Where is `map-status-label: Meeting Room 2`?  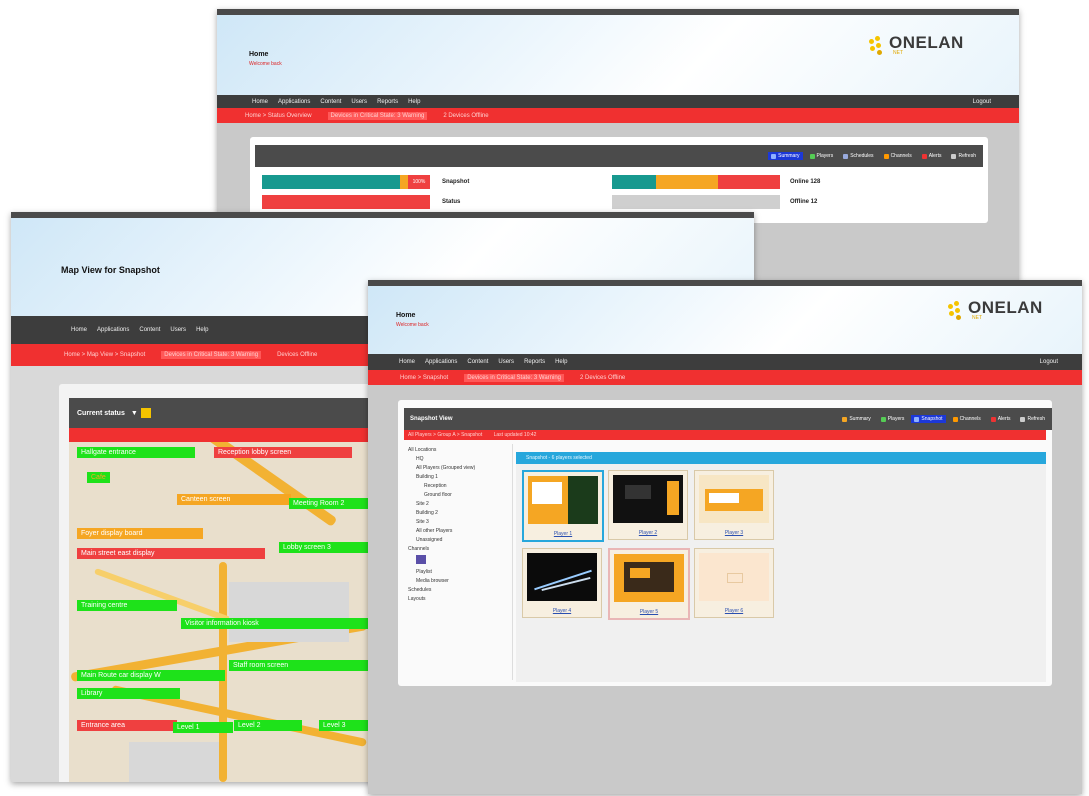 map-status-label: Meeting Room 2 is located at coordinates (333, 503).